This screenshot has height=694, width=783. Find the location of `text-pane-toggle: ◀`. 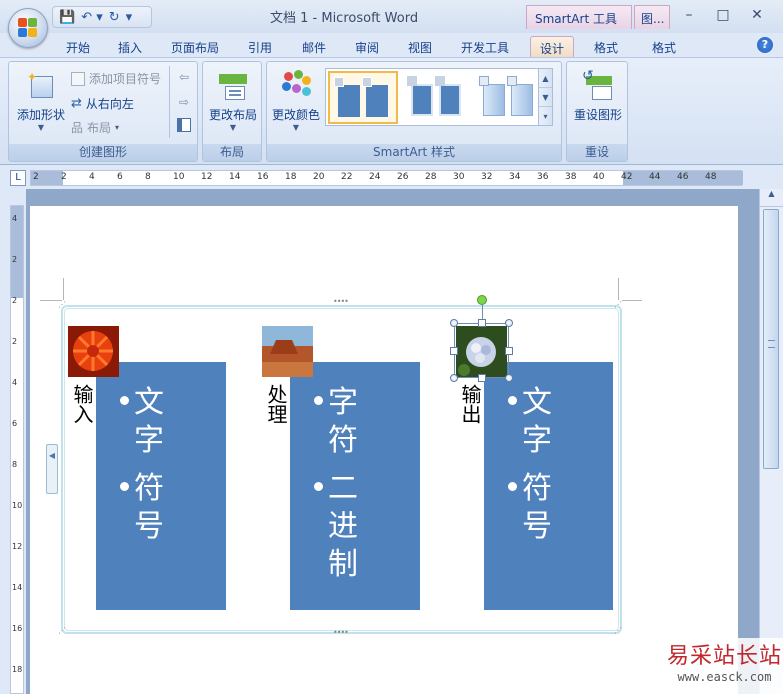

text-pane-toggle: ◀ is located at coordinates (52, 469).